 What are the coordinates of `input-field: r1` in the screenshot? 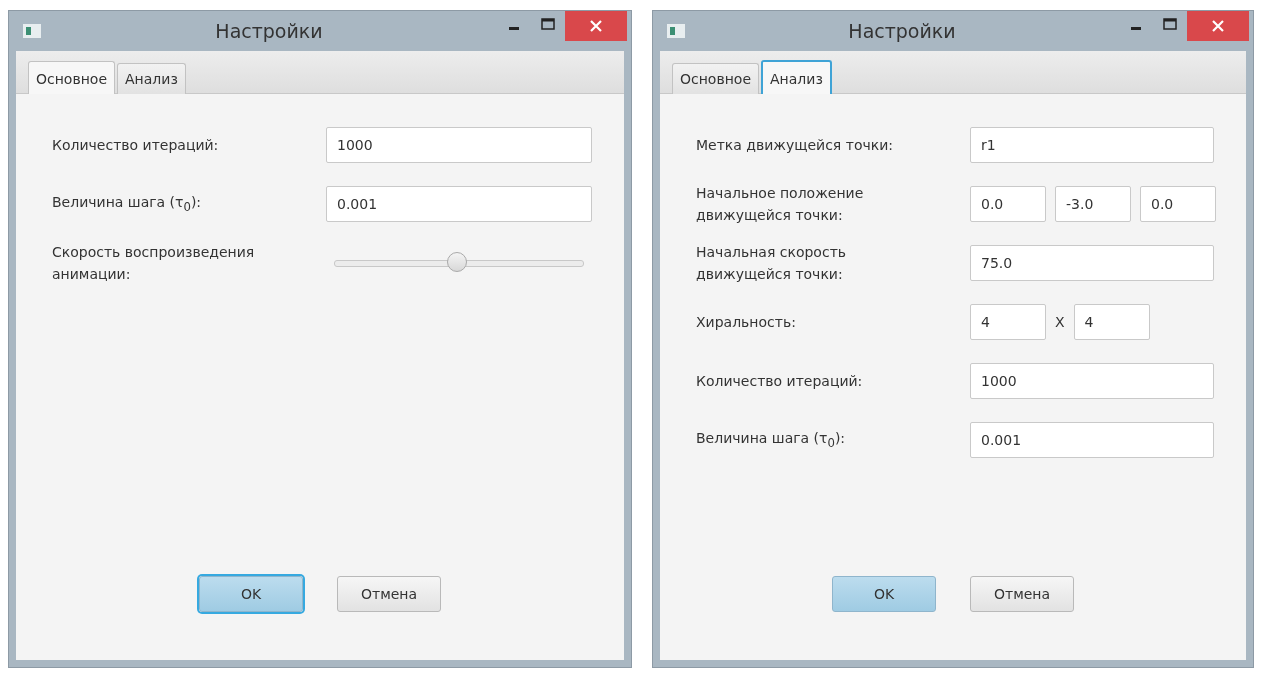 It's located at (1092, 145).